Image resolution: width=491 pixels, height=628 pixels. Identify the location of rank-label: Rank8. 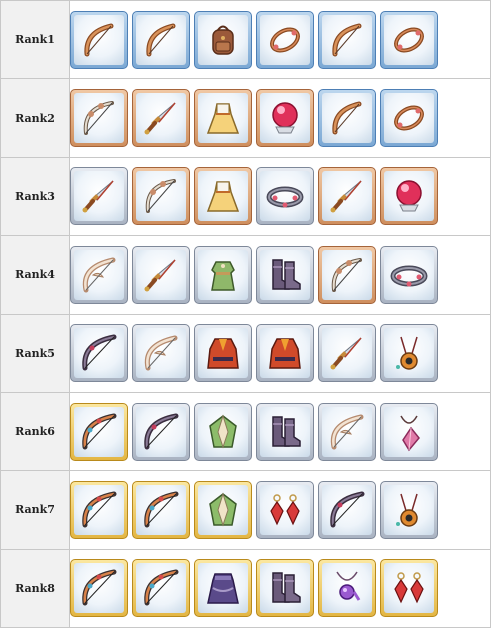
(35, 588).